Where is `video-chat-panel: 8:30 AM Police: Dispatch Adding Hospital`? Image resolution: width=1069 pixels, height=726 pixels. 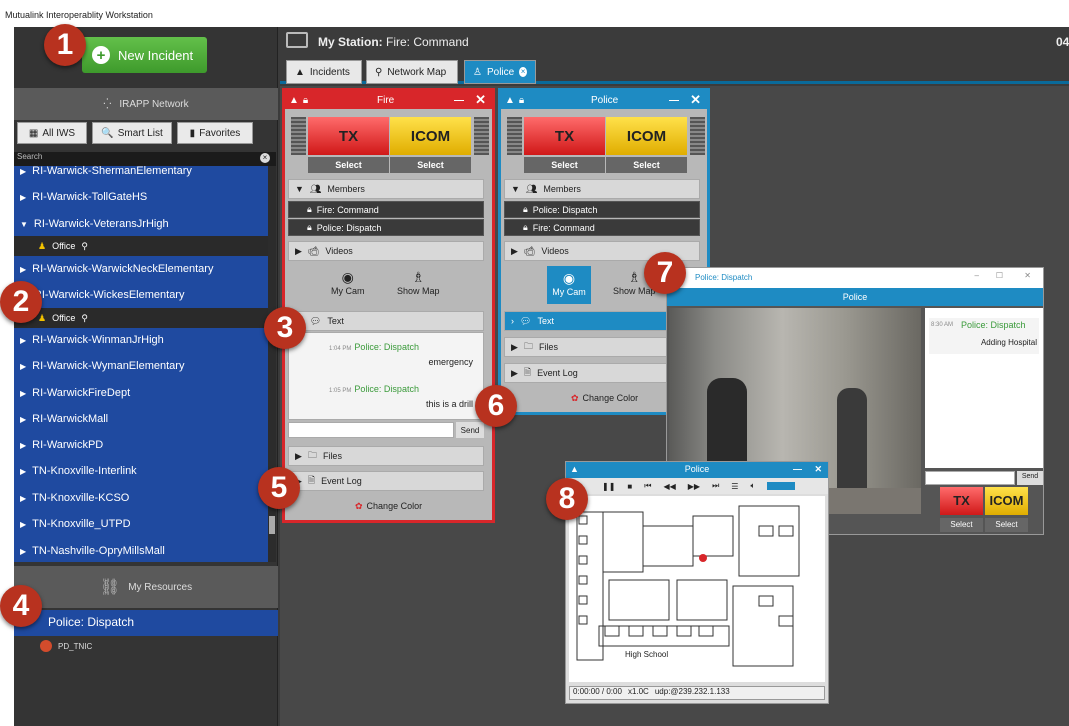 video-chat-panel: 8:30 AM Police: Dispatch Adding Hospital is located at coordinates (984, 388).